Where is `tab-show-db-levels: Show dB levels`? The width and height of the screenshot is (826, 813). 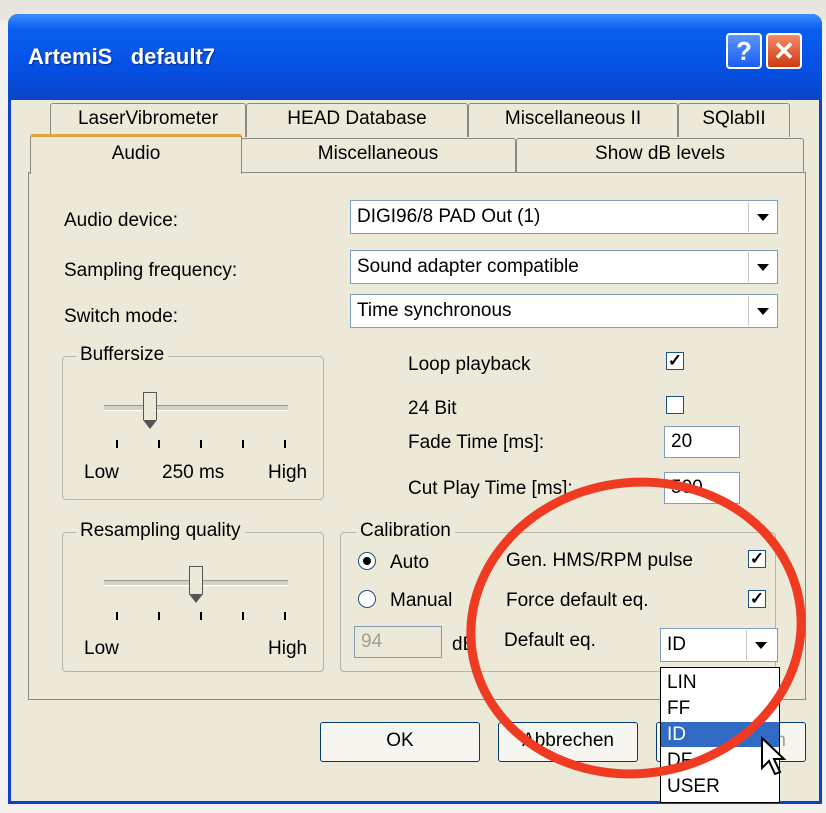 tab-show-db-levels: Show dB levels is located at coordinates (660, 155).